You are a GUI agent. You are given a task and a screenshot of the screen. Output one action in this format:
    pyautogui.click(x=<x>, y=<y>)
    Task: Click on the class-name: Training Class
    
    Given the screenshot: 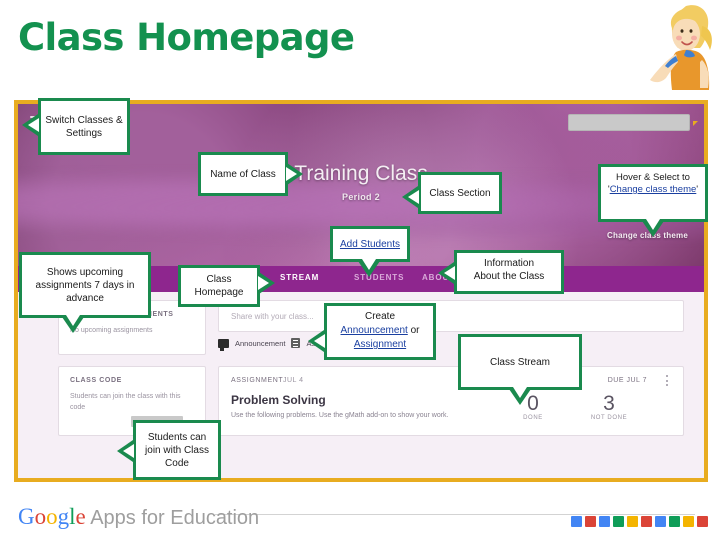 What is the action you would take?
    pyautogui.click(x=361, y=173)
    